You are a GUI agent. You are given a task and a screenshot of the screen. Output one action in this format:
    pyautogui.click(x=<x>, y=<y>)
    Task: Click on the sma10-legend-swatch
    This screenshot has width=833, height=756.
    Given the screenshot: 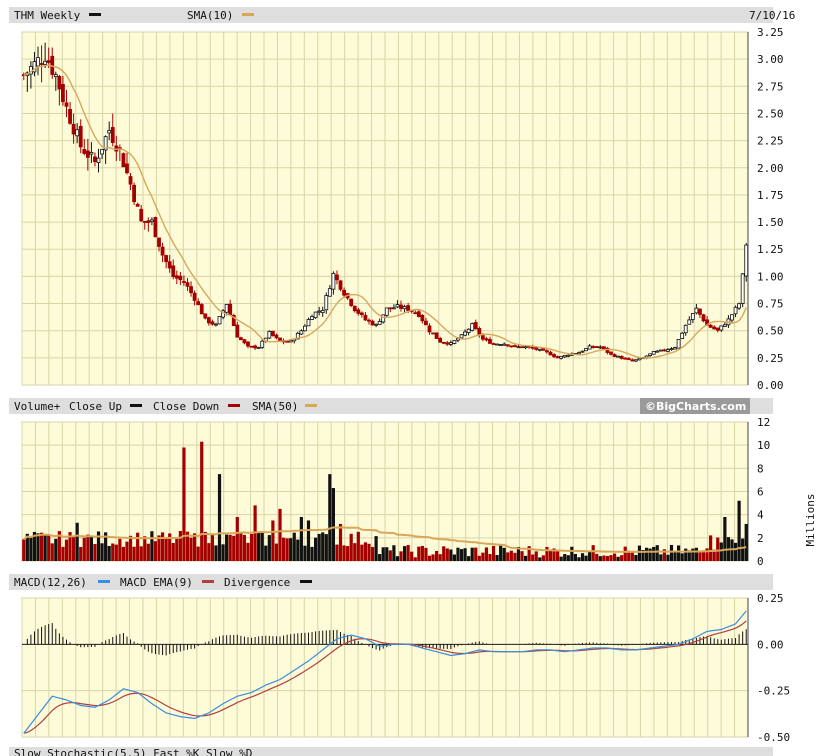 What is the action you would take?
    pyautogui.click(x=248, y=14)
    